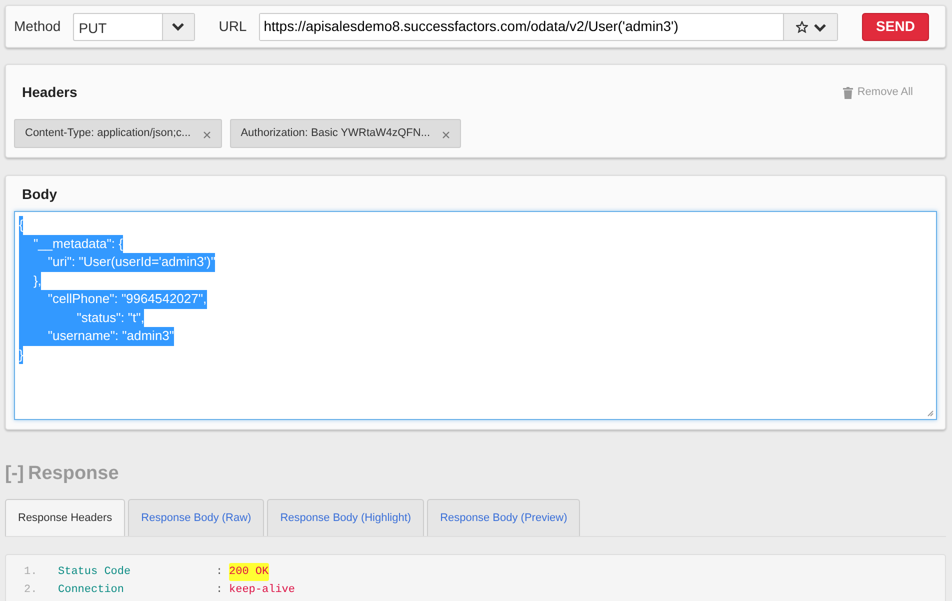 This screenshot has height=601, width=952. Describe the element at coordinates (133, 26) in the screenshot. I see `method-select: PUT` at that location.